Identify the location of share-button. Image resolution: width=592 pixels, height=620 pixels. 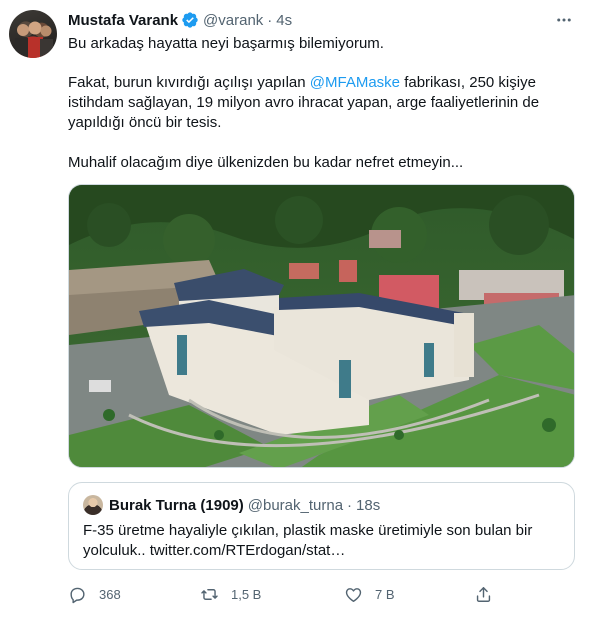
(483, 594).